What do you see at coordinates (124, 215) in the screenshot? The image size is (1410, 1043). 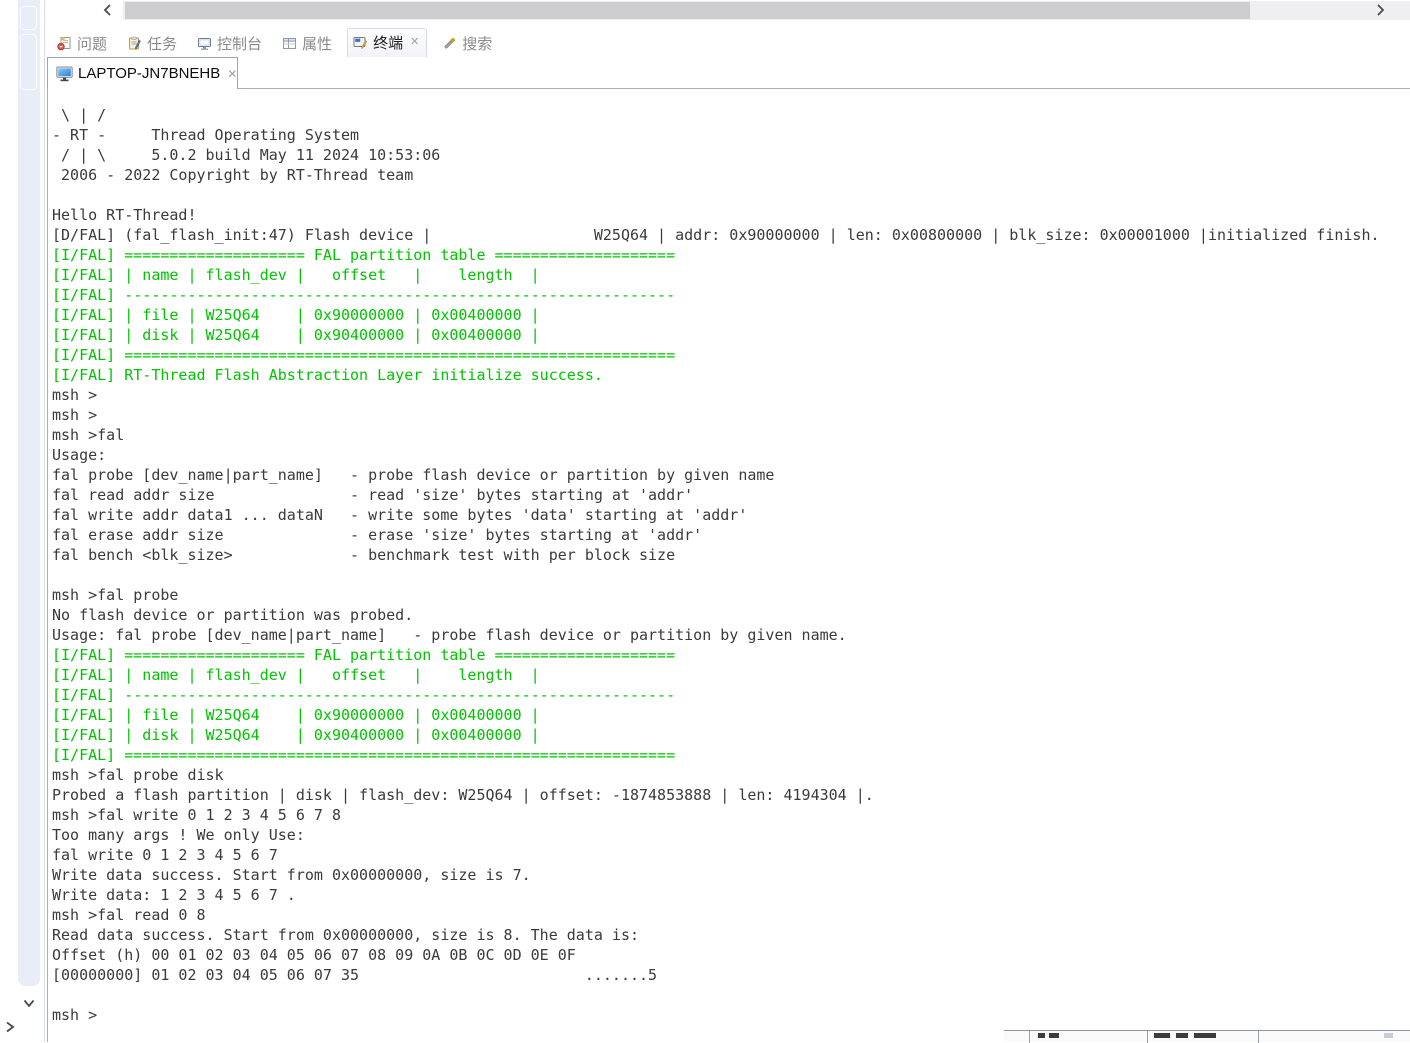 I see `terminal-line: Hello RT-Thread!` at bounding box center [124, 215].